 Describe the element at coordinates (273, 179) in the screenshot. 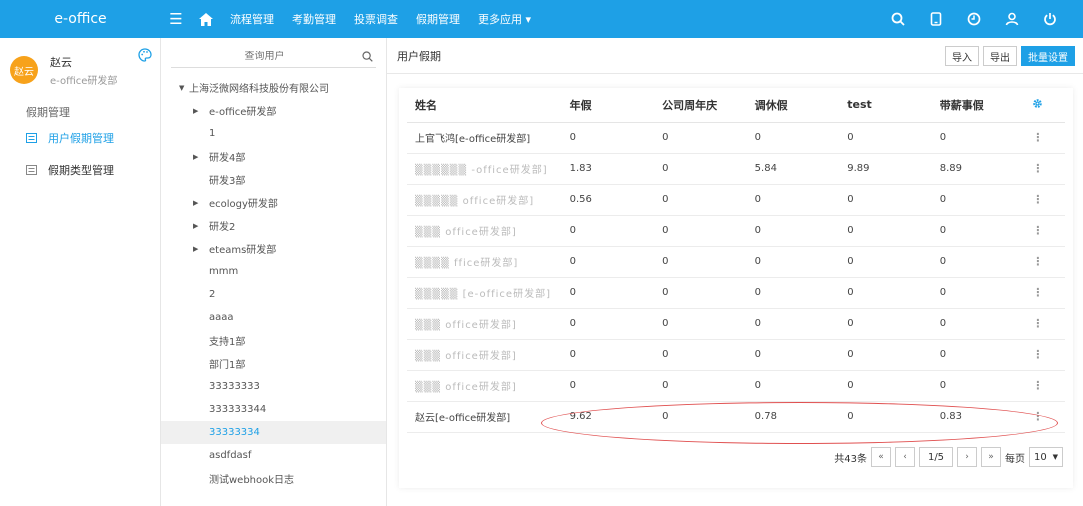

I see `tree-node: 研发3部` at that location.